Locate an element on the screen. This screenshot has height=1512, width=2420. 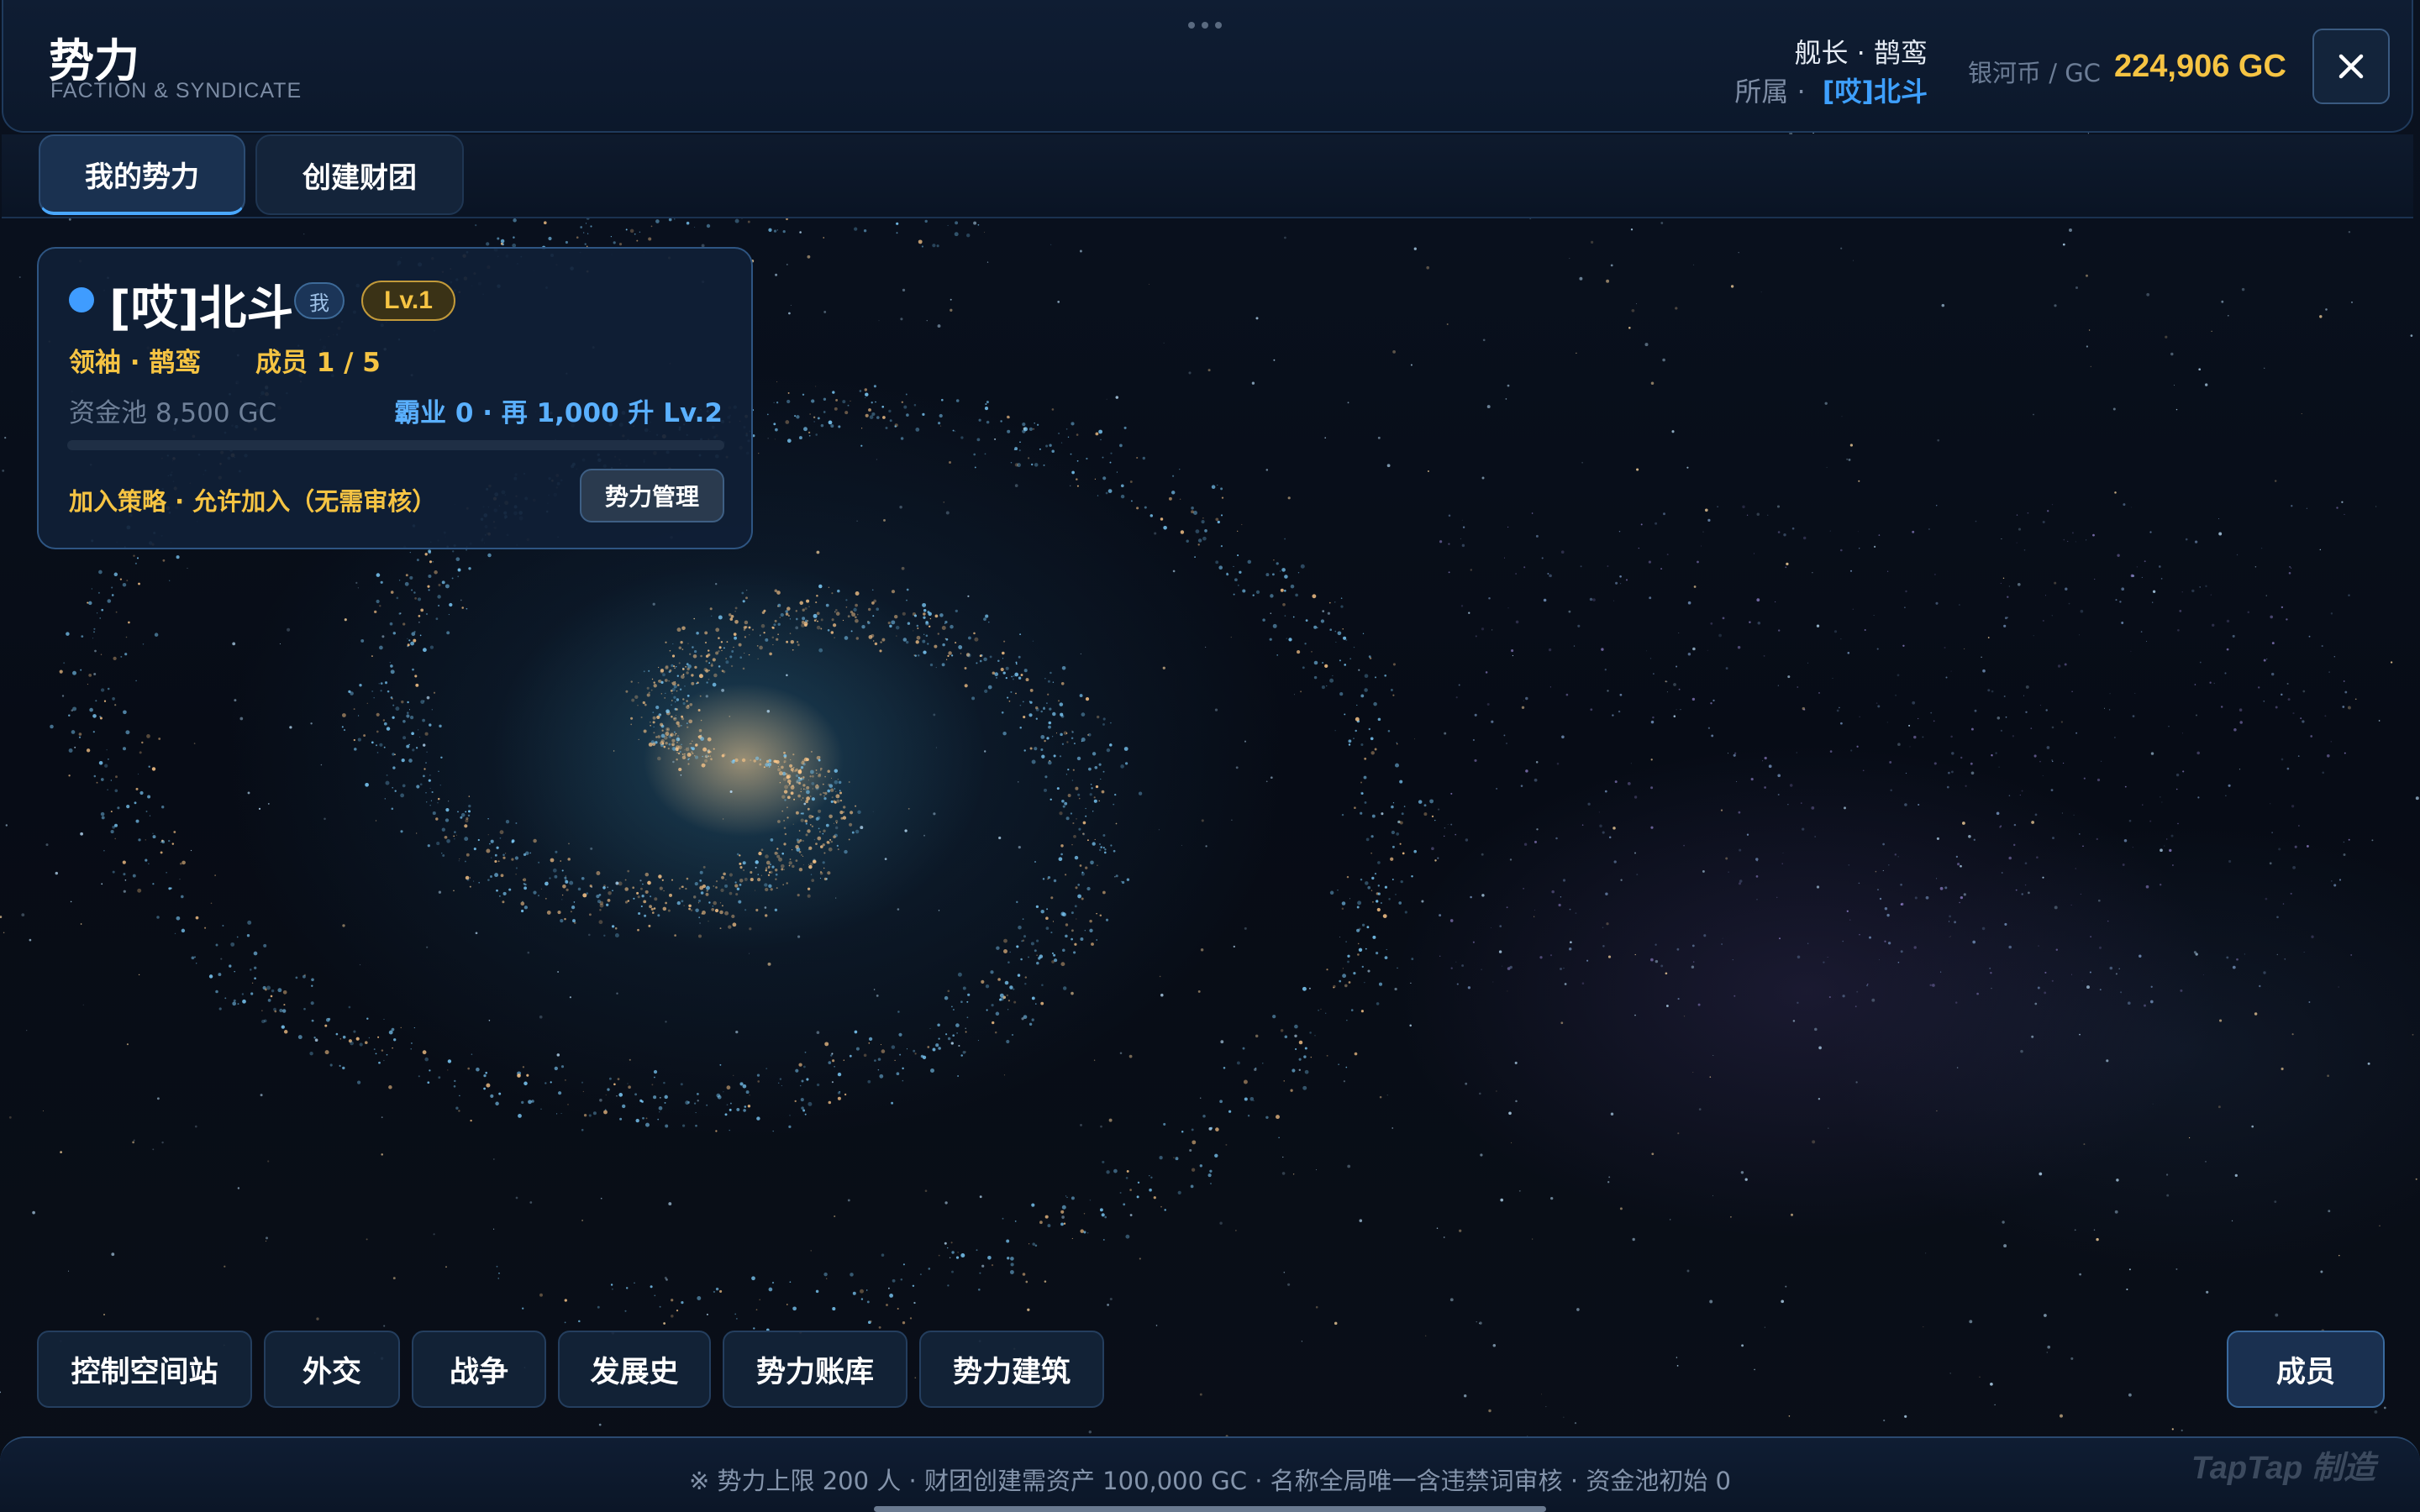
hegemony-progress-bar is located at coordinates (396, 445).